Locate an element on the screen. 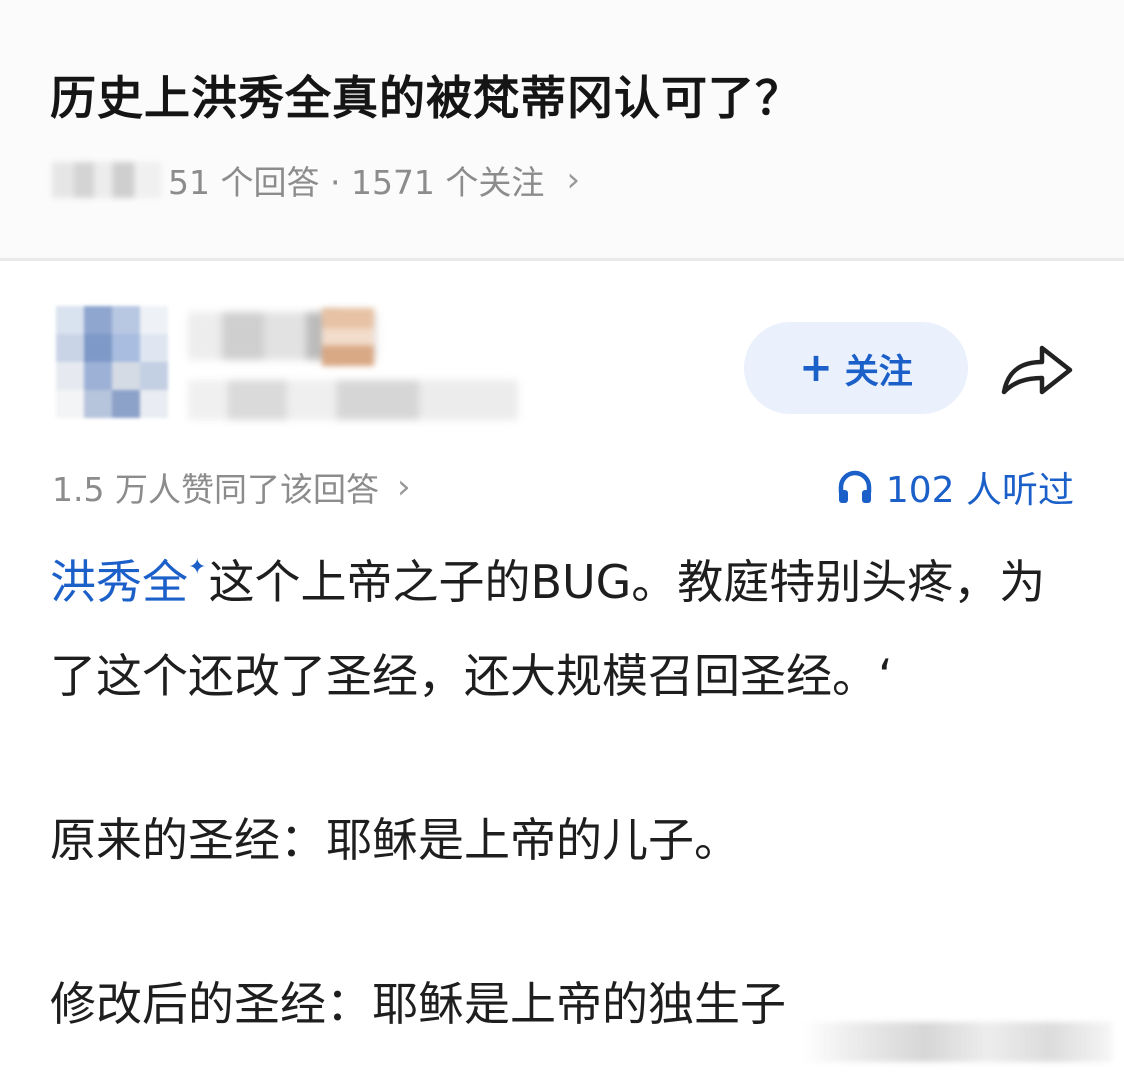 This screenshot has height=1072, width=1124. question-meta: 51 个回答 · 1571 个关注 › is located at coordinates (316, 180).